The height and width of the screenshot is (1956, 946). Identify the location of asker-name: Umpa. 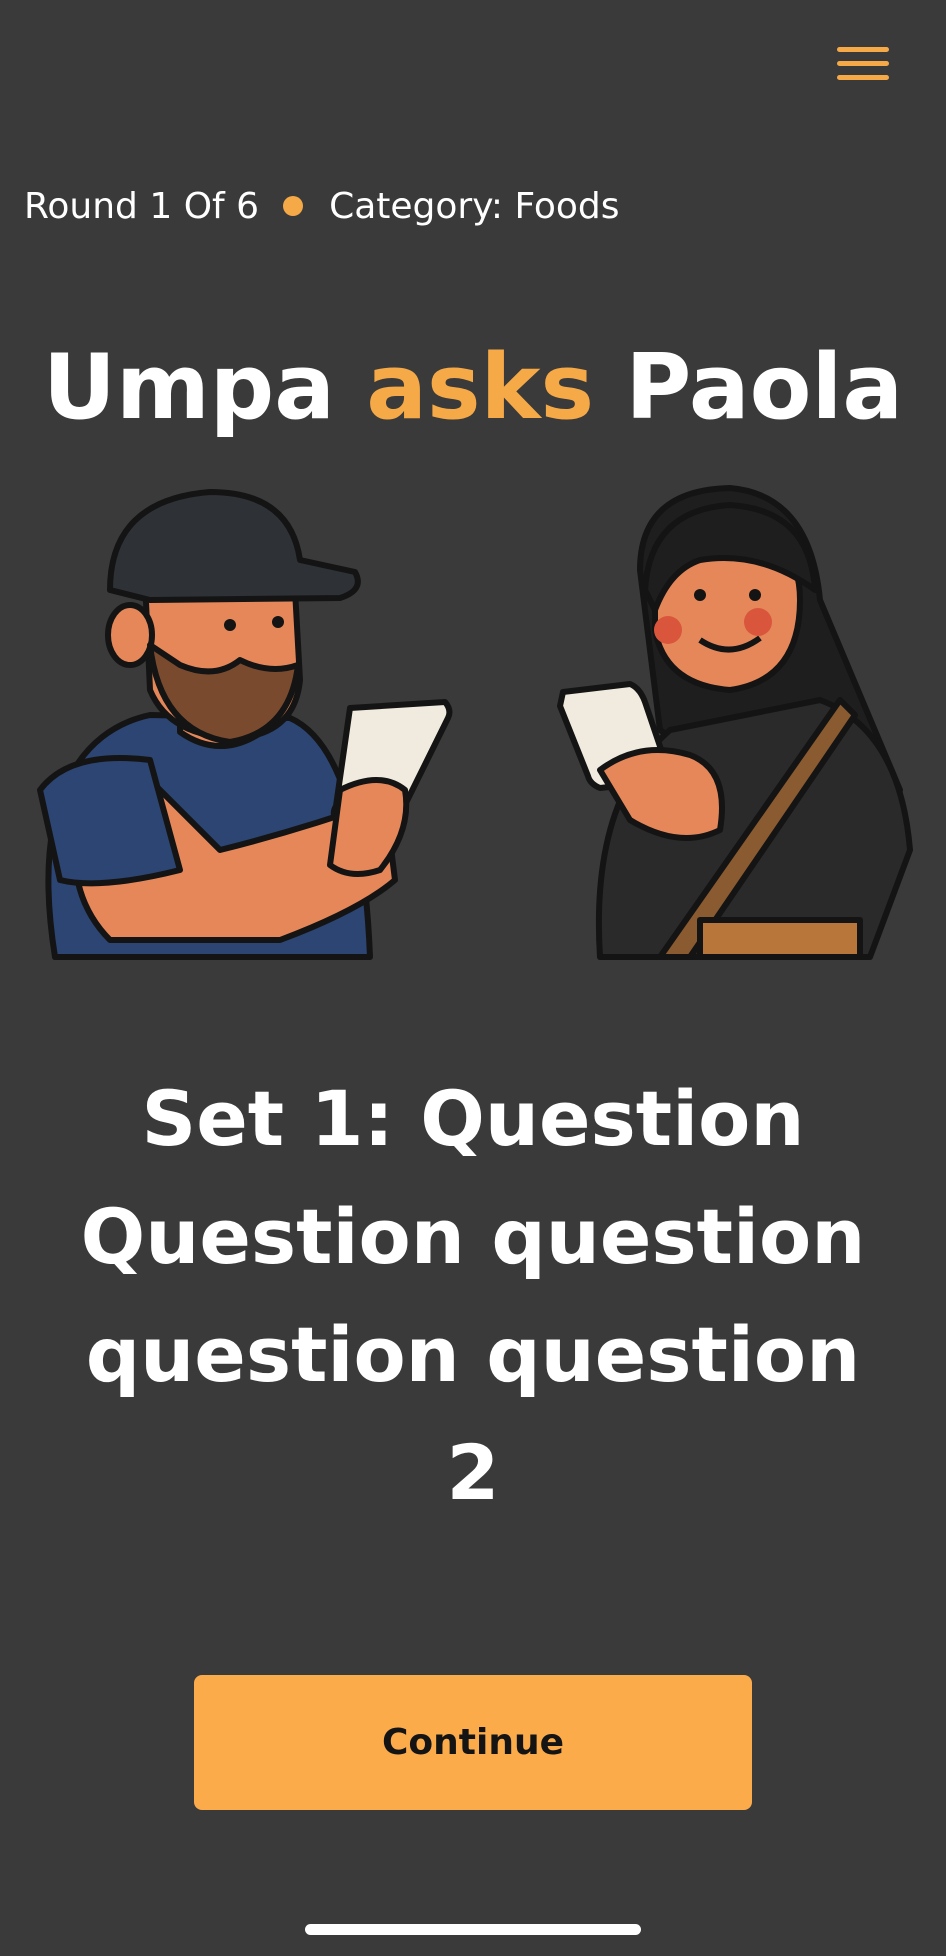
(188, 387).